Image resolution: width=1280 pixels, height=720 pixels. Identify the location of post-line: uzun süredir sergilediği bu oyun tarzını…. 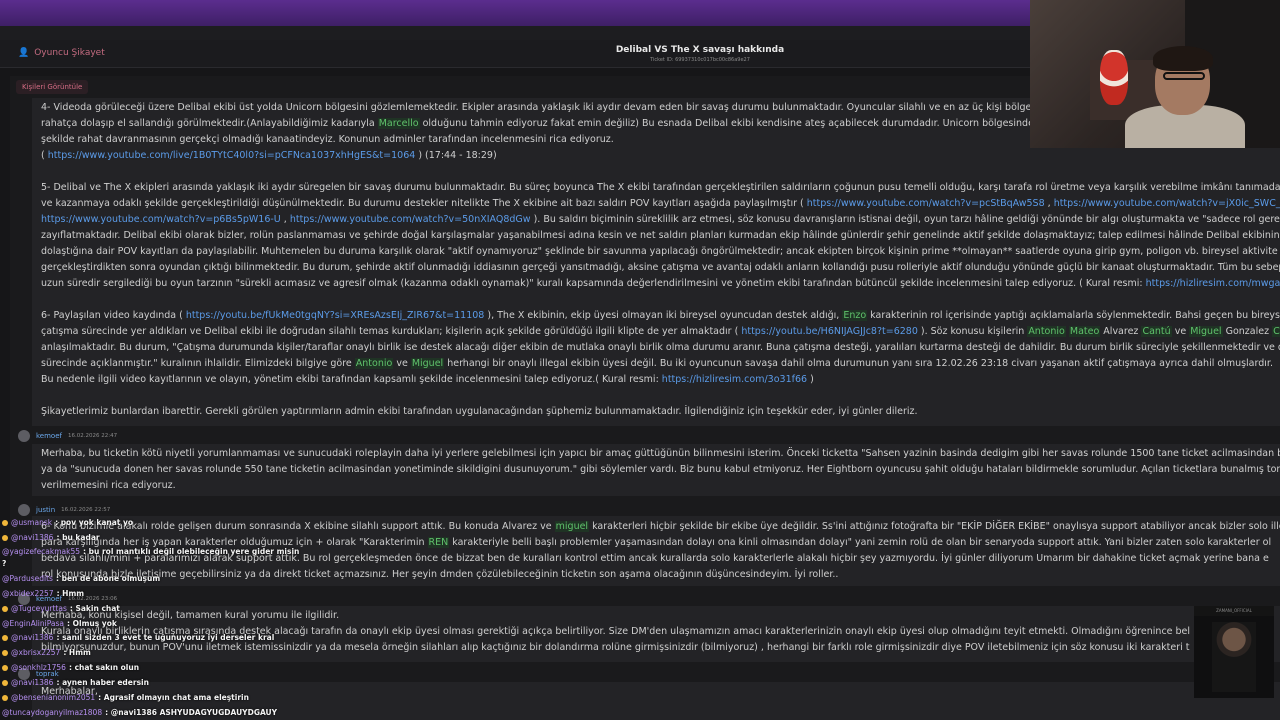
(660, 283).